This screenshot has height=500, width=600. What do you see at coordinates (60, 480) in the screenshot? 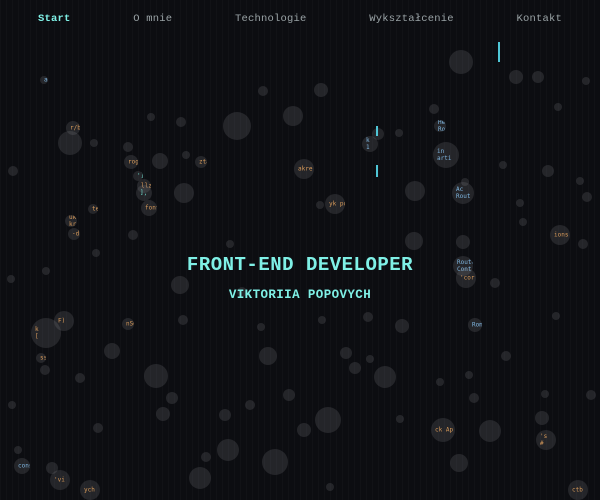
I see `bubble: 'vi` at bounding box center [60, 480].